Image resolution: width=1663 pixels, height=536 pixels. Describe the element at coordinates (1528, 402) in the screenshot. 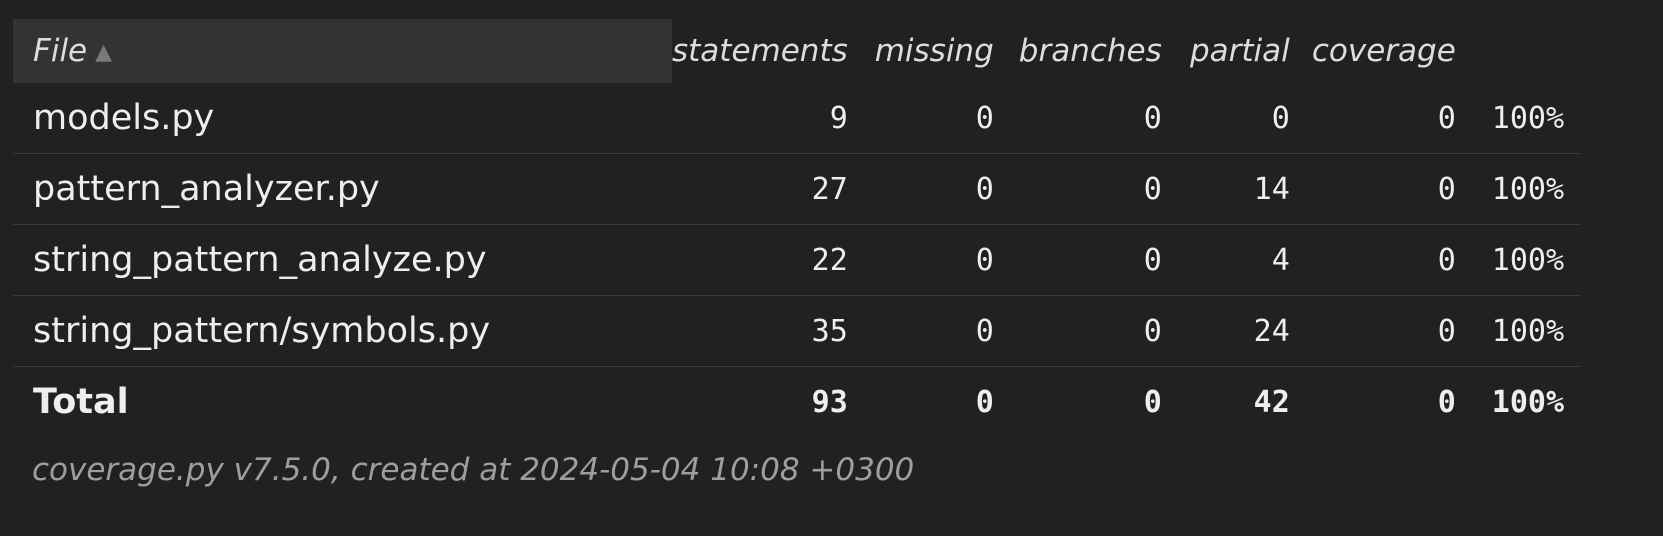

I see `total-coverage: 100%` at that location.